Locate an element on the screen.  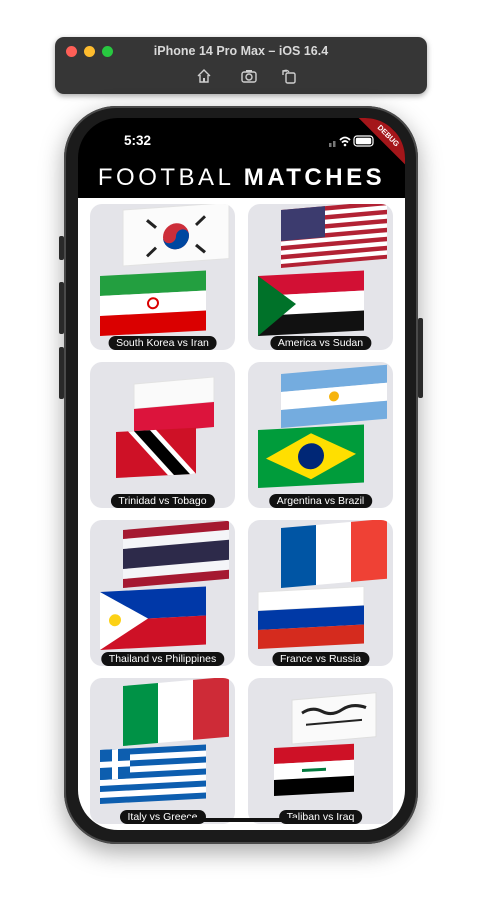
battery-icon is located at coordinates (363, 141).